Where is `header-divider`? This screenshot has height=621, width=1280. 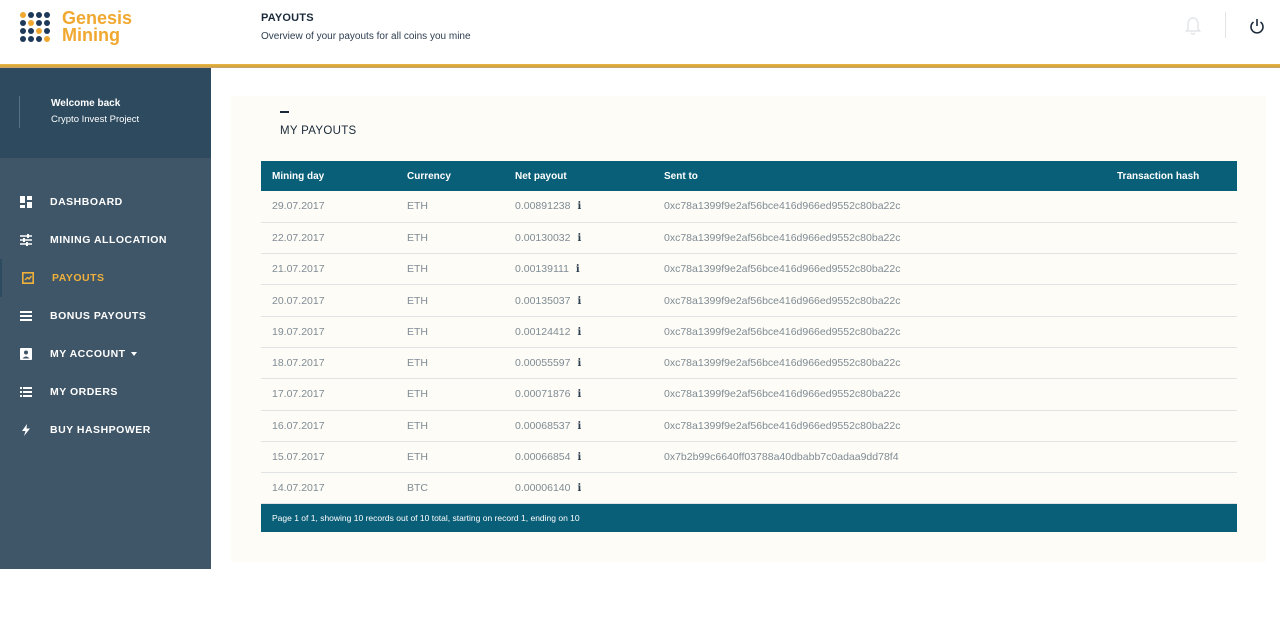 header-divider is located at coordinates (1225, 25).